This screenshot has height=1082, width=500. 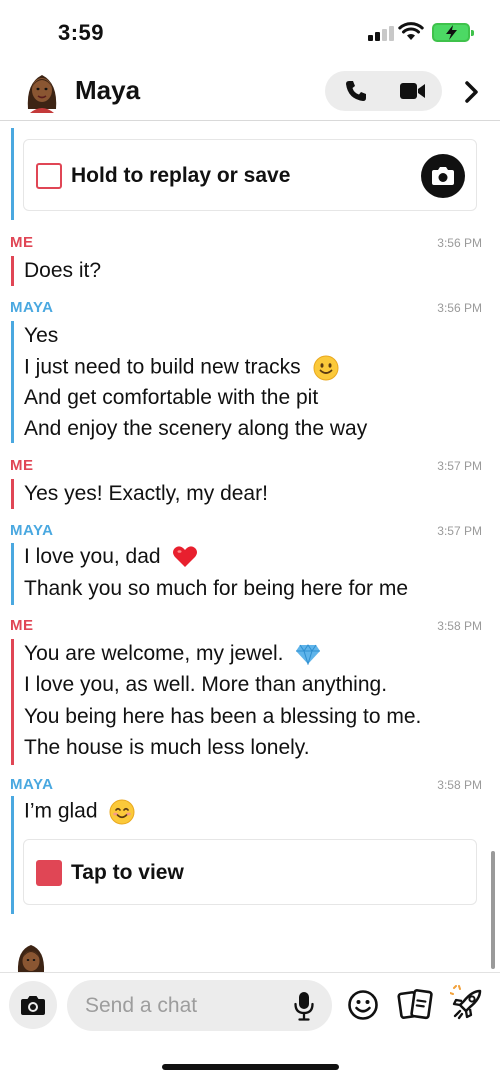 I want to click on cards-icon, so click(x=415, y=1005).